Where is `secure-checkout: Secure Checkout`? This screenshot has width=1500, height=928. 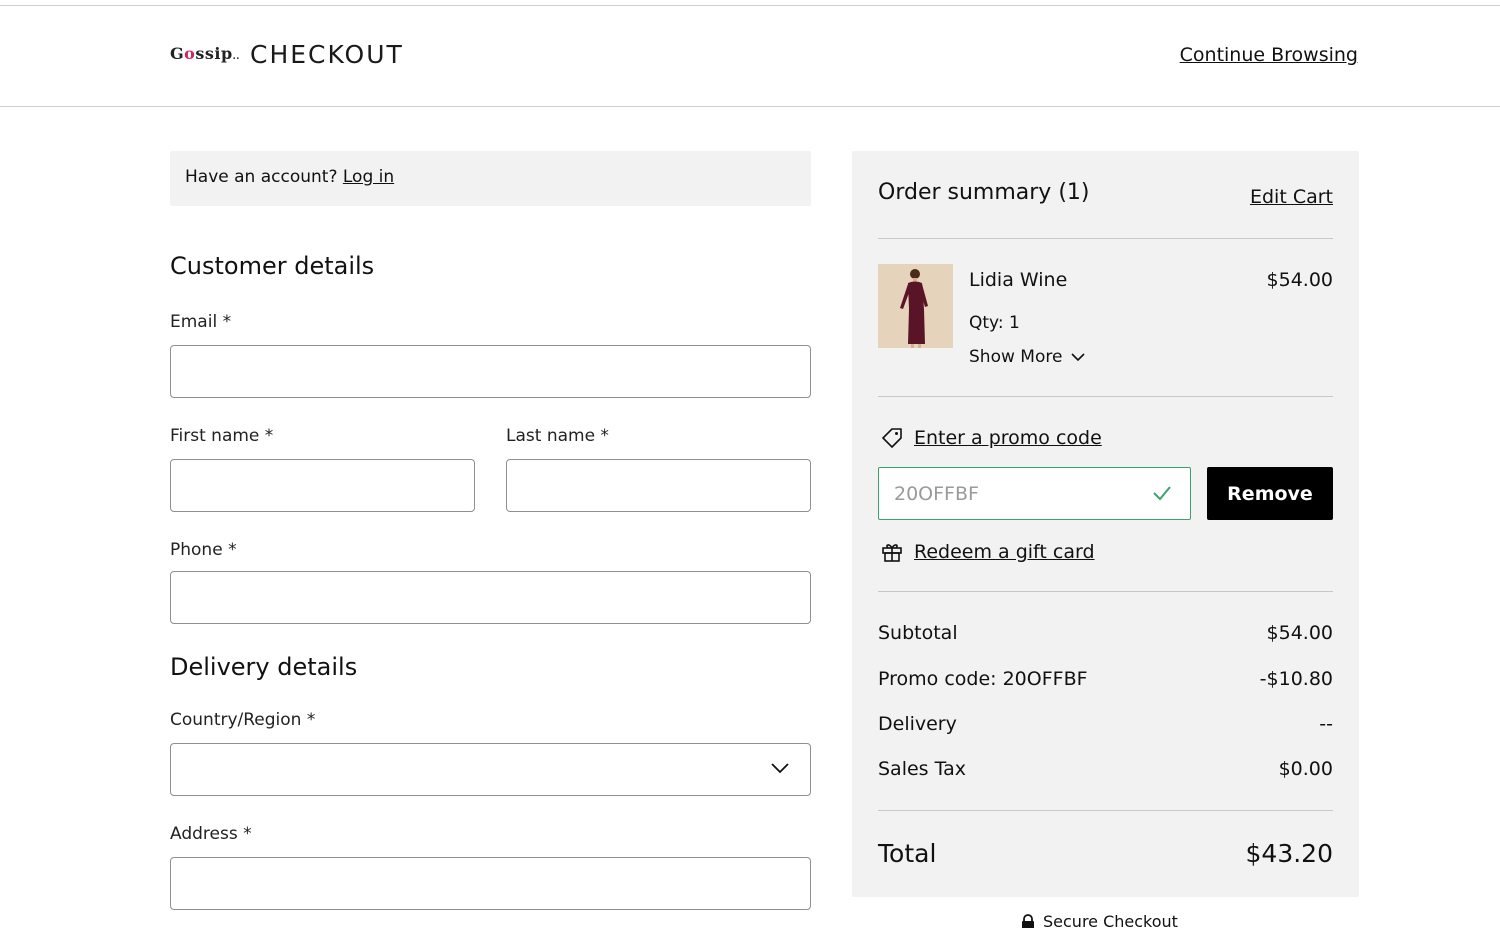
secure-checkout: Secure Checkout is located at coordinates (1099, 920).